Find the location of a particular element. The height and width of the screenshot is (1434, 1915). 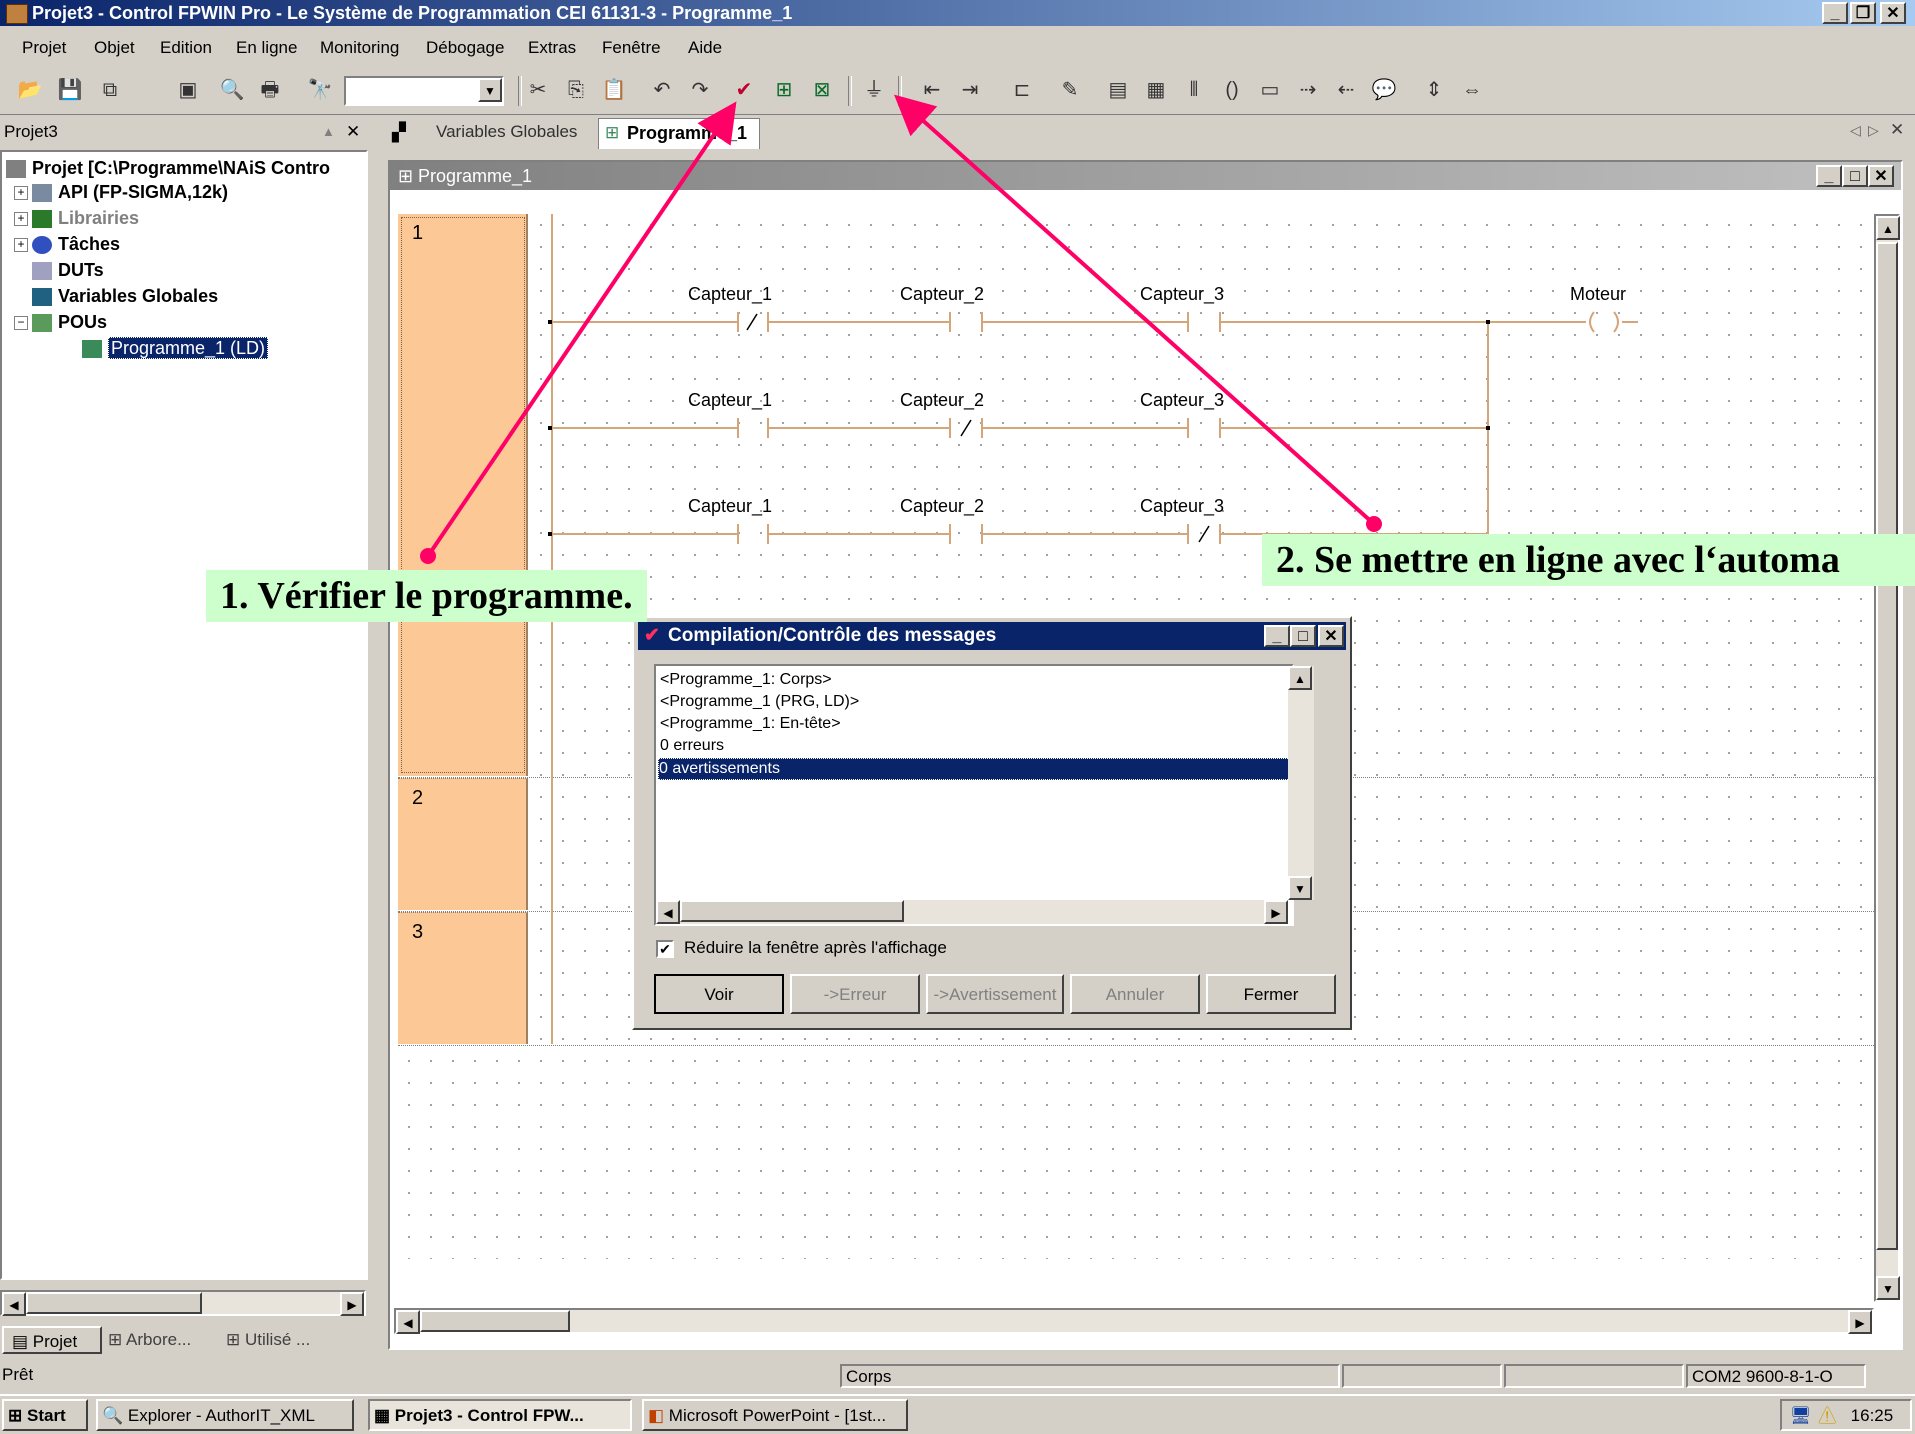

coil-label-moteur: Moteur is located at coordinates (1598, 294).